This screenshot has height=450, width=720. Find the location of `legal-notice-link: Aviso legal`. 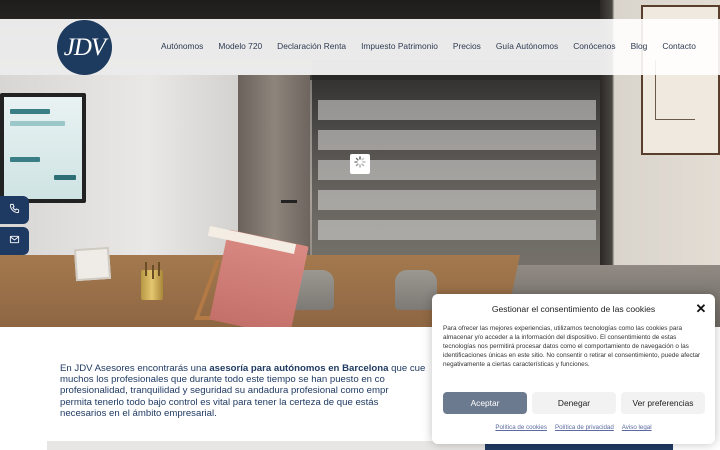

legal-notice-link: Aviso legal is located at coordinates (637, 427).